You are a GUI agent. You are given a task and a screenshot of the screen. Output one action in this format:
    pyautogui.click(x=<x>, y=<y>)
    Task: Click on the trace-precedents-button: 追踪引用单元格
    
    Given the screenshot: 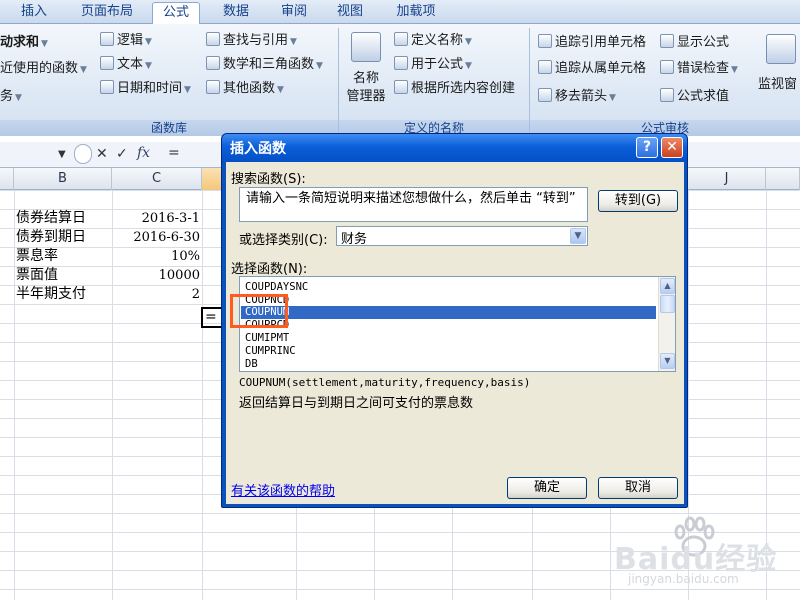 What is the action you would take?
    pyautogui.click(x=592, y=43)
    